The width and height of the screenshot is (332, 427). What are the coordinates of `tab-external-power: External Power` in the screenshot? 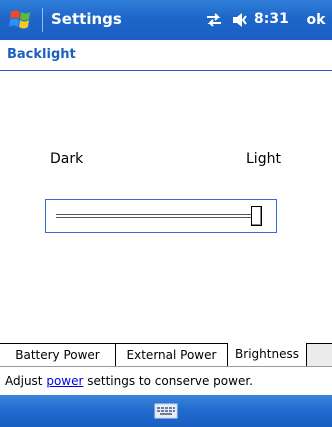 It's located at (172, 354).